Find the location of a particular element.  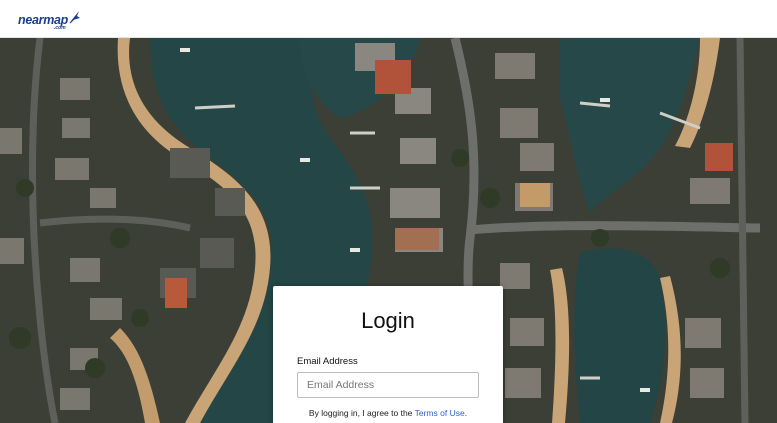

email-input is located at coordinates (388, 385).